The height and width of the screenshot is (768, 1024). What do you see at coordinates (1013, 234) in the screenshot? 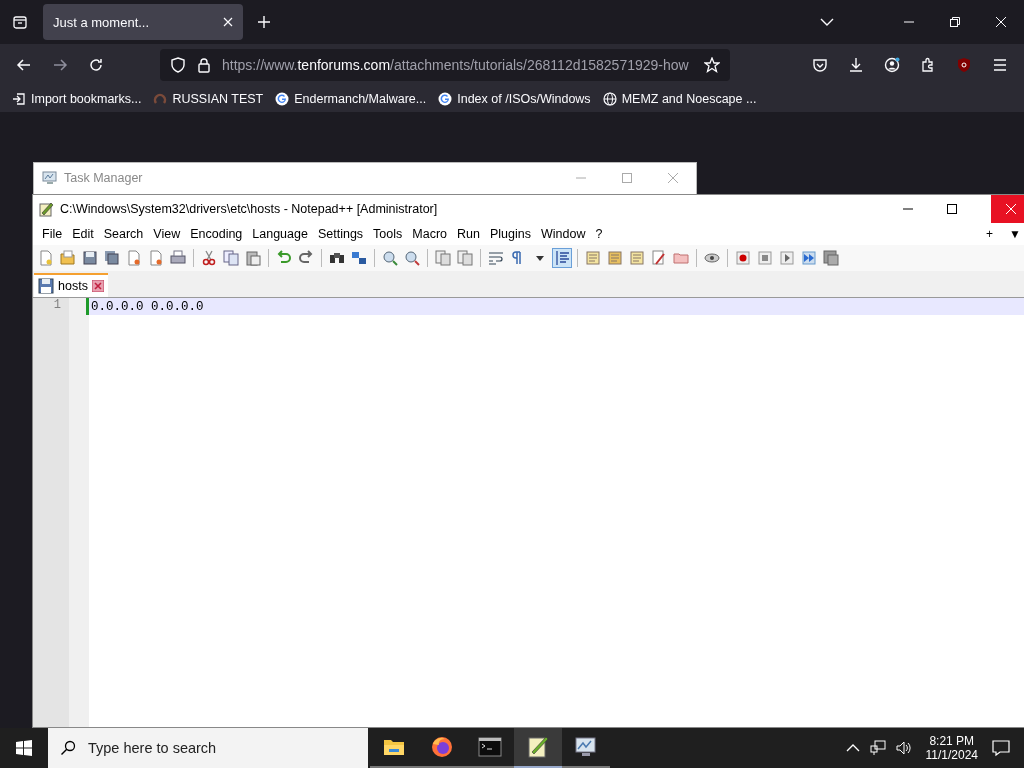
I see `menu-item: ▼` at bounding box center [1013, 234].